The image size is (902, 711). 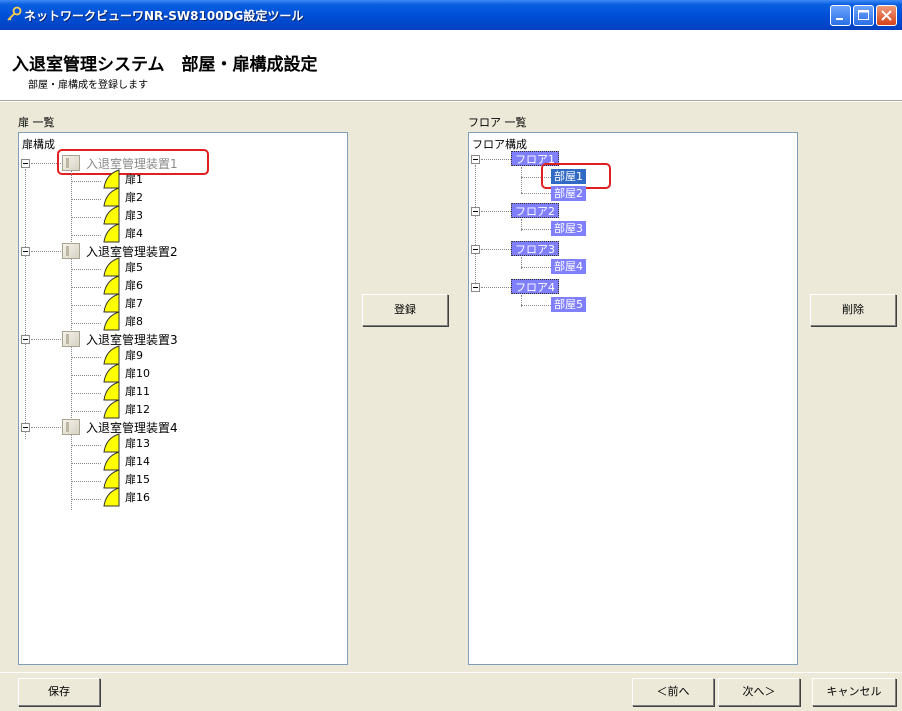 I want to click on door-label: 扉16, so click(x=137, y=497).